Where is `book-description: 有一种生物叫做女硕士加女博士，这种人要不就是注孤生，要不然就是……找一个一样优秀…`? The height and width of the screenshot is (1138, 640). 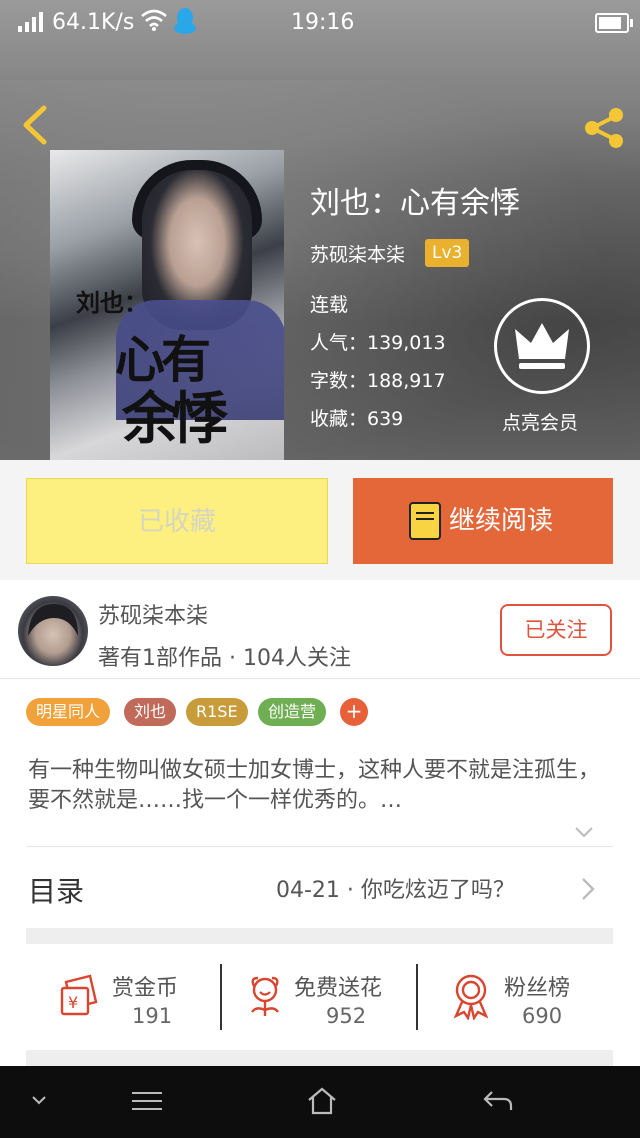
book-description: 有一种生物叫做女硕士加女博士，这种人要不就是注孤生，要不然就是……找一个一样优秀… is located at coordinates (320, 786).